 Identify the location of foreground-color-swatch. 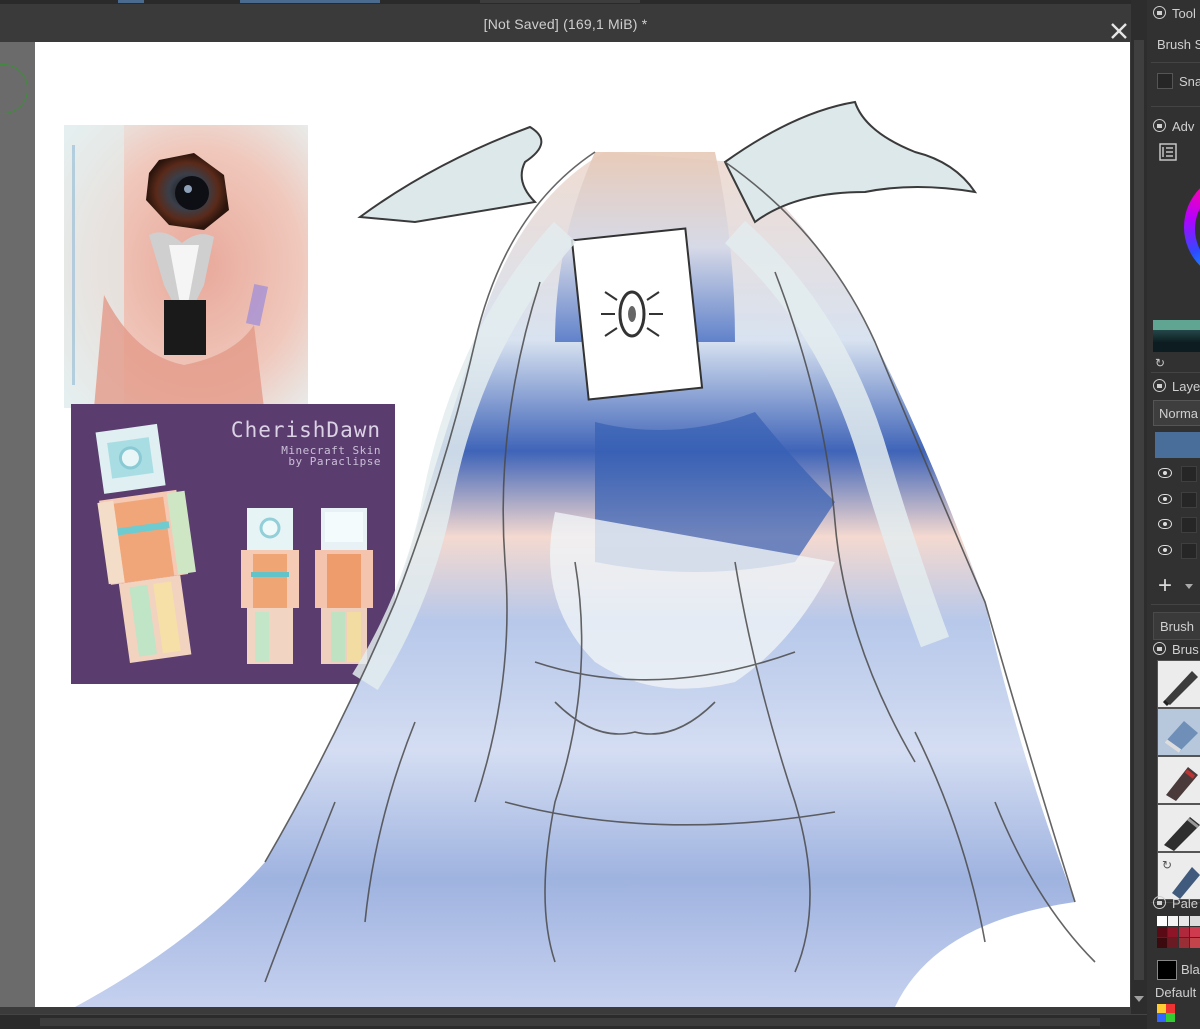
(1167, 970).